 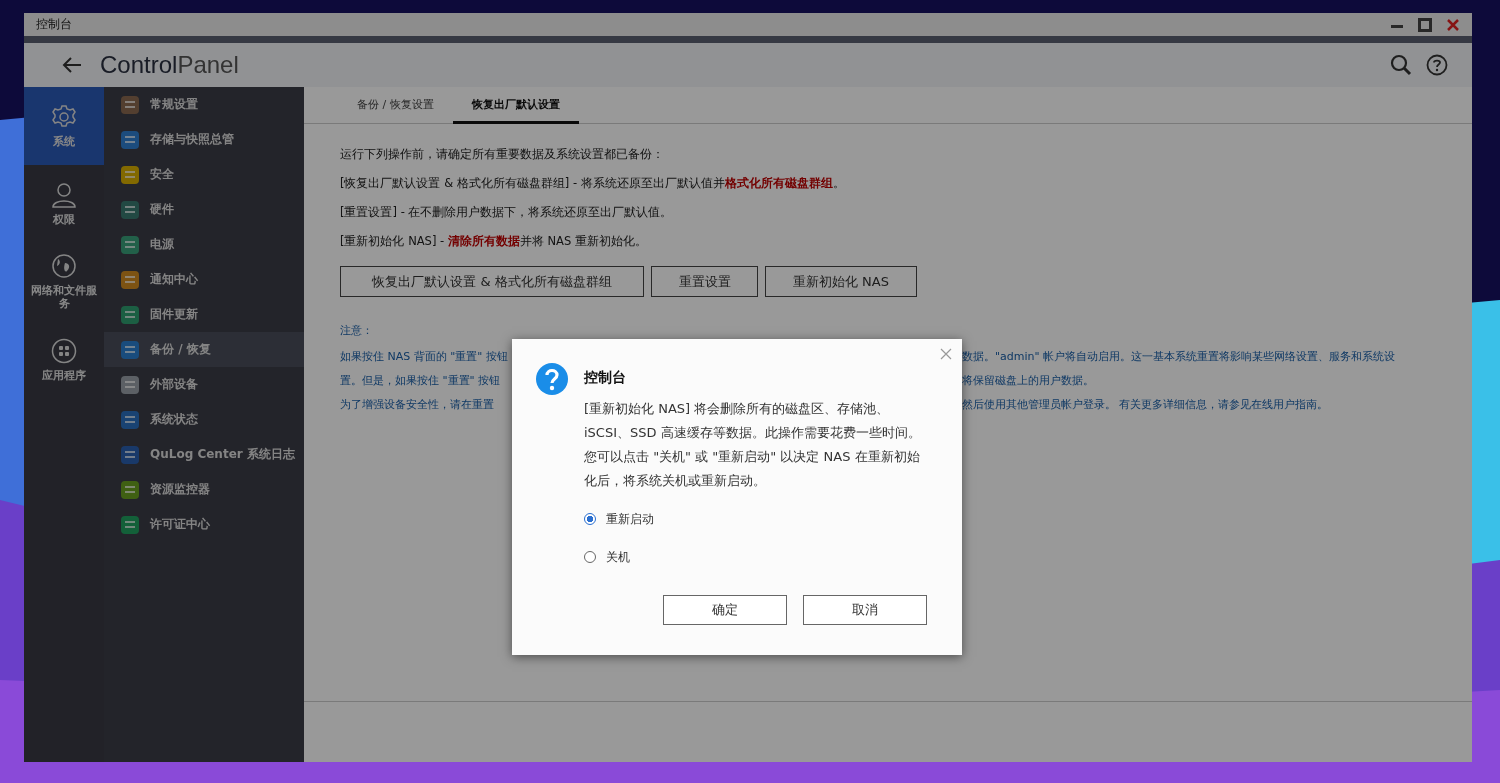 I want to click on menu-item: 系统状态, so click(x=204, y=419).